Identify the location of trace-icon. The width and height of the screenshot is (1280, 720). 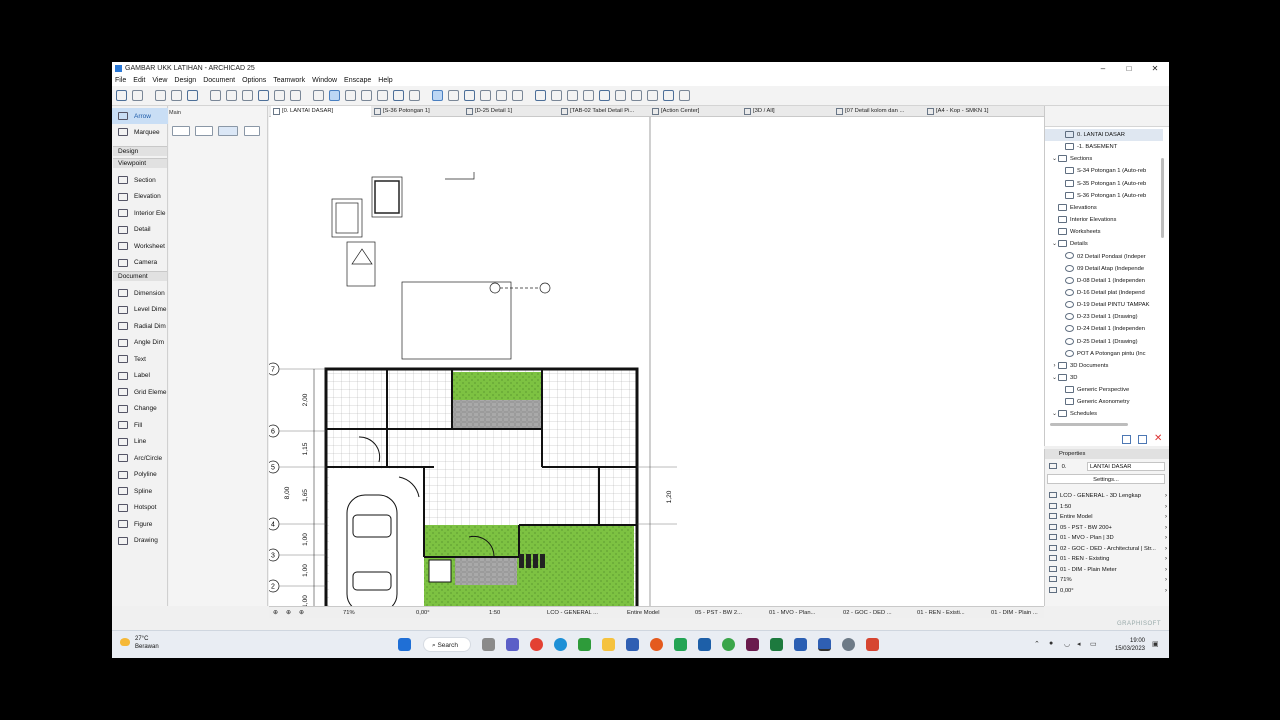
(295, 95).